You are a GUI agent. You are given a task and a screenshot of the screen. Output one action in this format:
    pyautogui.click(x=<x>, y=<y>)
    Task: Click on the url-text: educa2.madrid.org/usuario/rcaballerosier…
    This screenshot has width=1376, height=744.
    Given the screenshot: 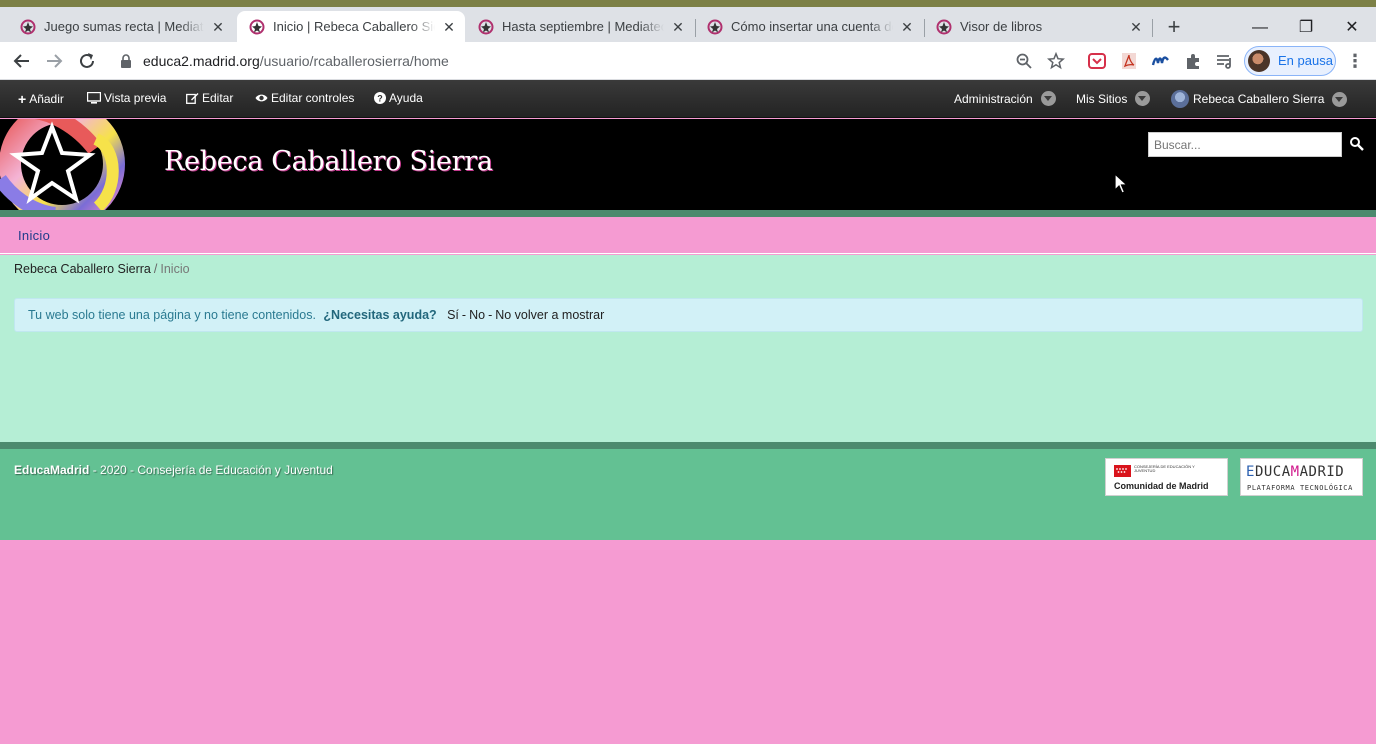 What is the action you would take?
    pyautogui.click(x=296, y=61)
    